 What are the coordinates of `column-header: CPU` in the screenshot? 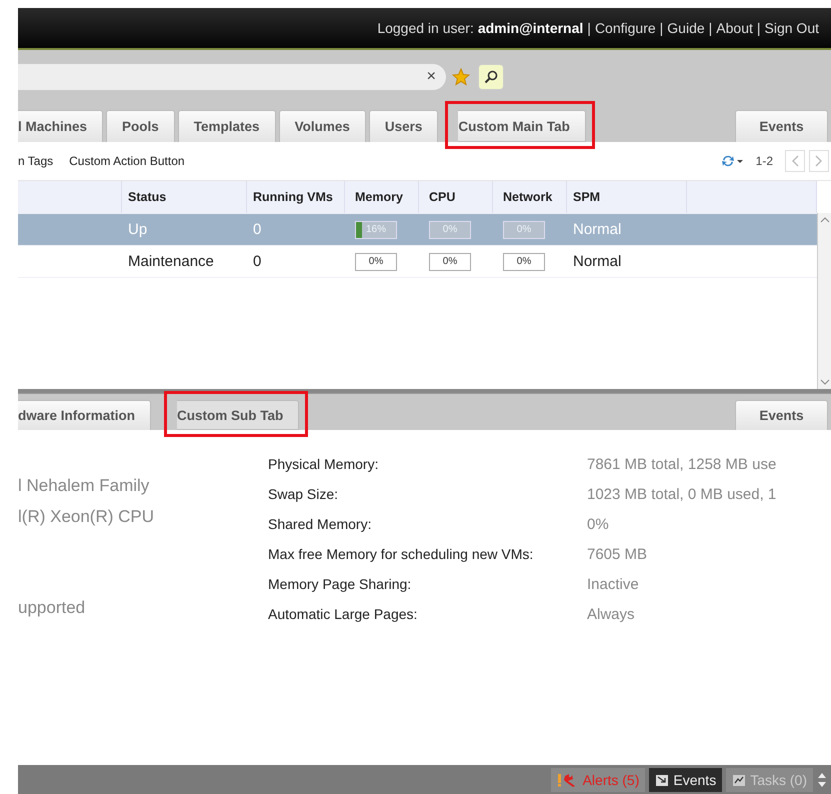 It's located at (456, 197).